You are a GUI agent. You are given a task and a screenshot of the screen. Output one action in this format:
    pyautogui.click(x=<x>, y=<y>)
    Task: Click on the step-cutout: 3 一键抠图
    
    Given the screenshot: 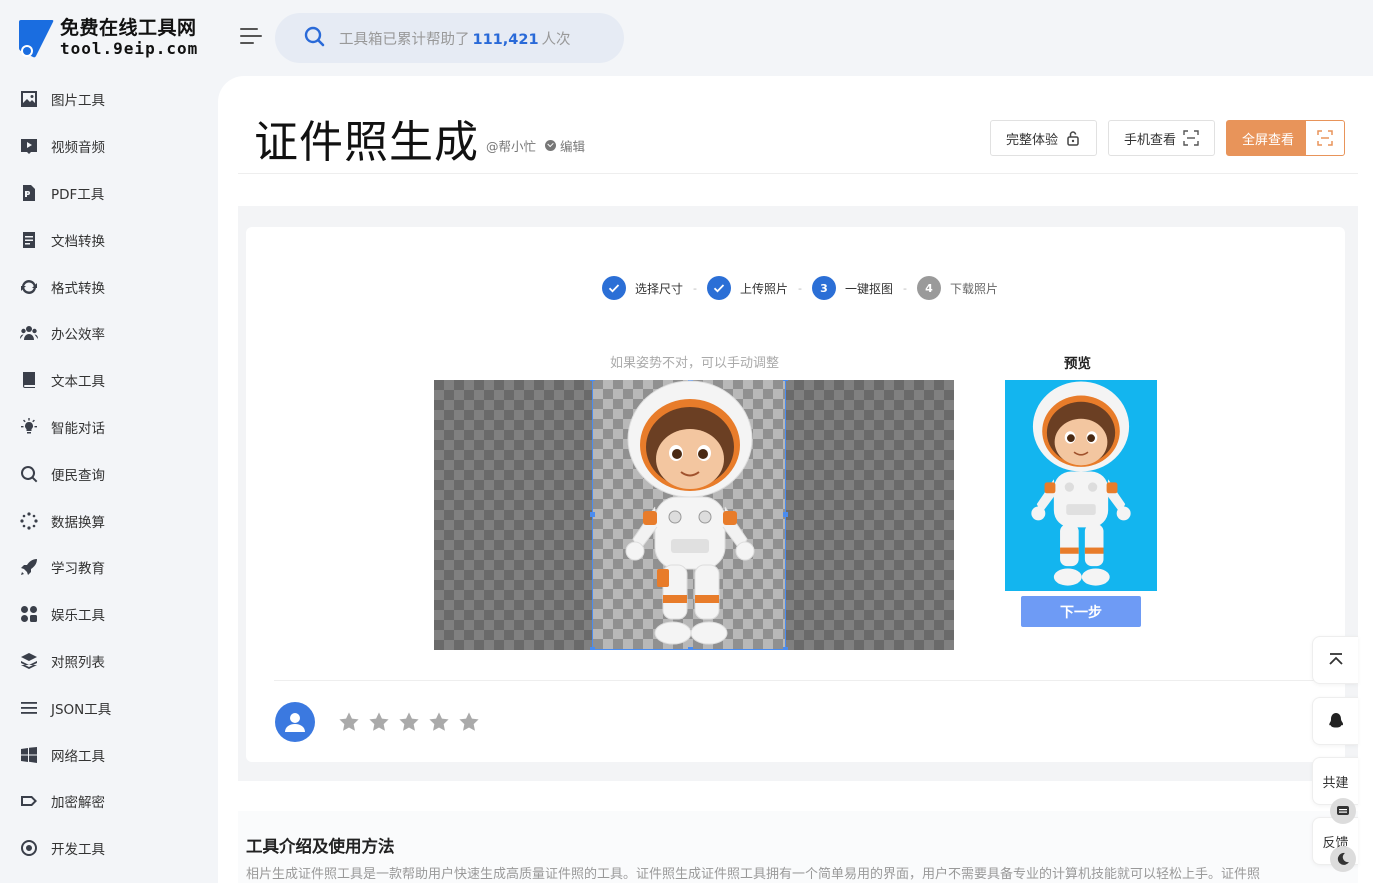 What is the action you would take?
    pyautogui.click(x=852, y=288)
    